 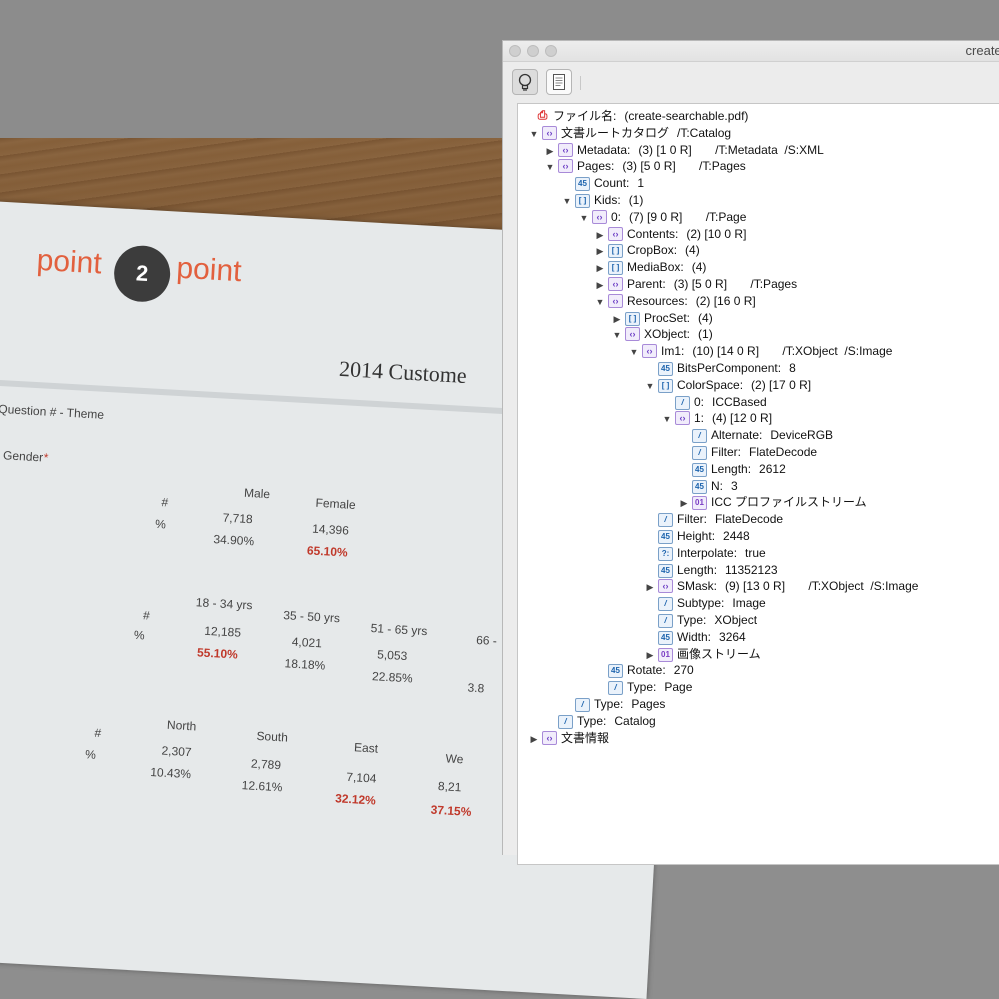 I want to click on tree-row: ▶ ‹› Contents: (2) [10 0 R], so click(x=670, y=234).